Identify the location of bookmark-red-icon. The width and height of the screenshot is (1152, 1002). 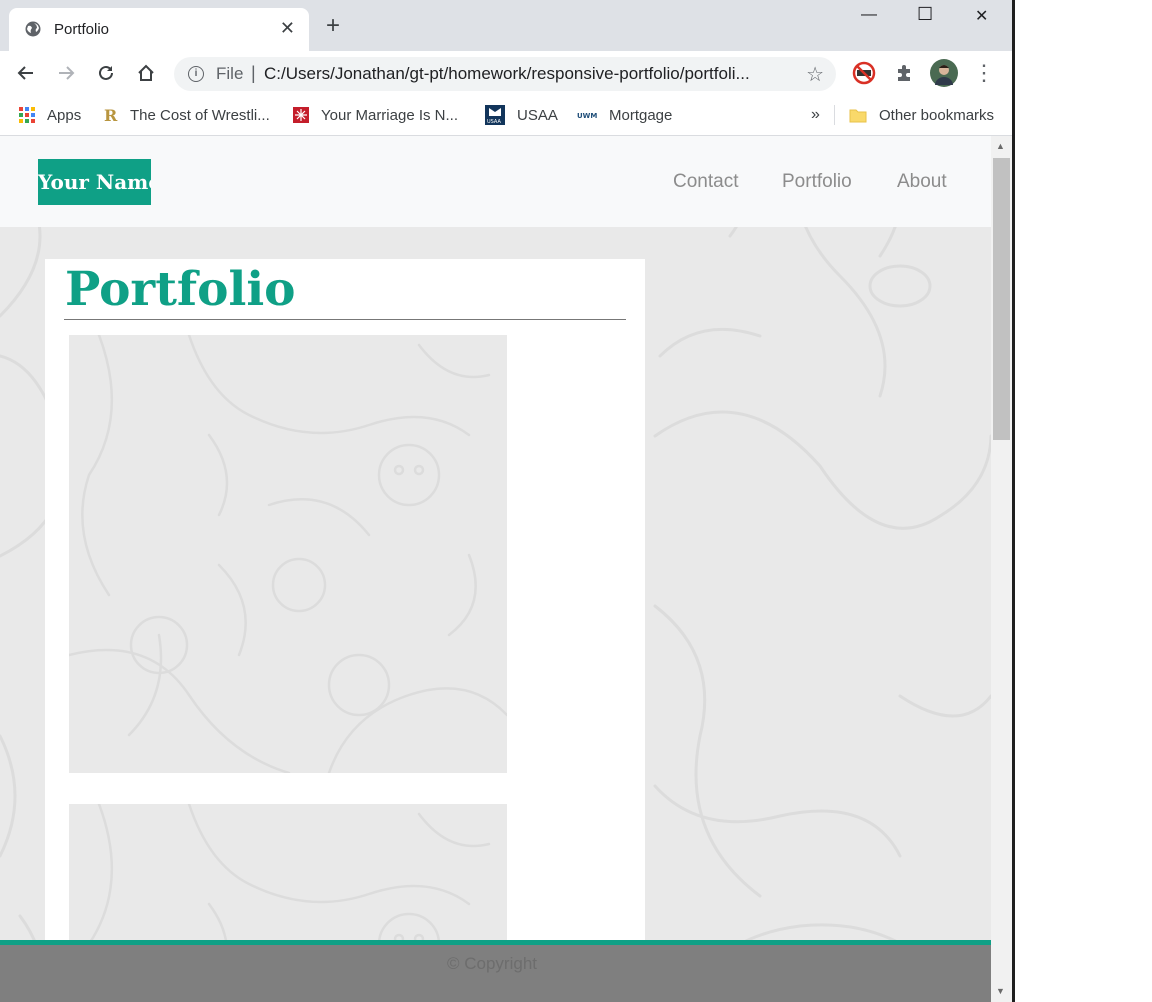
(301, 115).